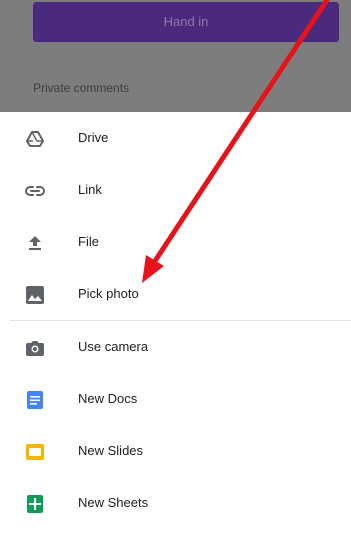  Describe the element at coordinates (175, 451) in the screenshot. I see `menu-item-new-slides: New Slides` at that location.